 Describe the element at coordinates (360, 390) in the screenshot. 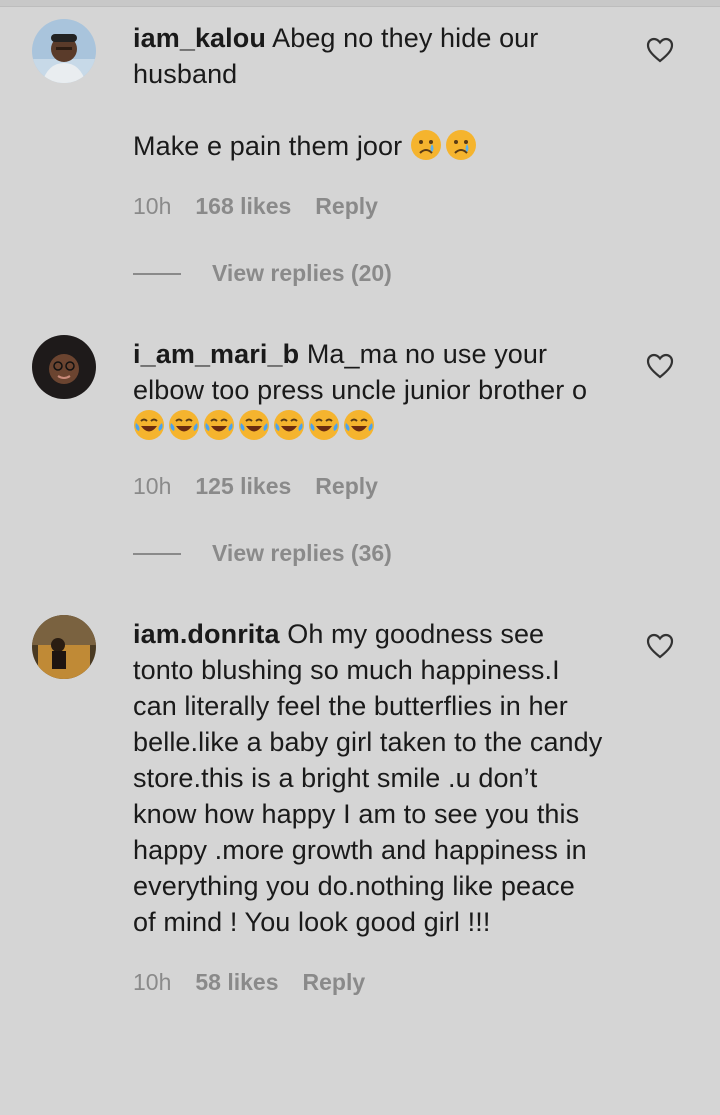

I see `comment-text: elbow too press uncle junior brother o` at that location.